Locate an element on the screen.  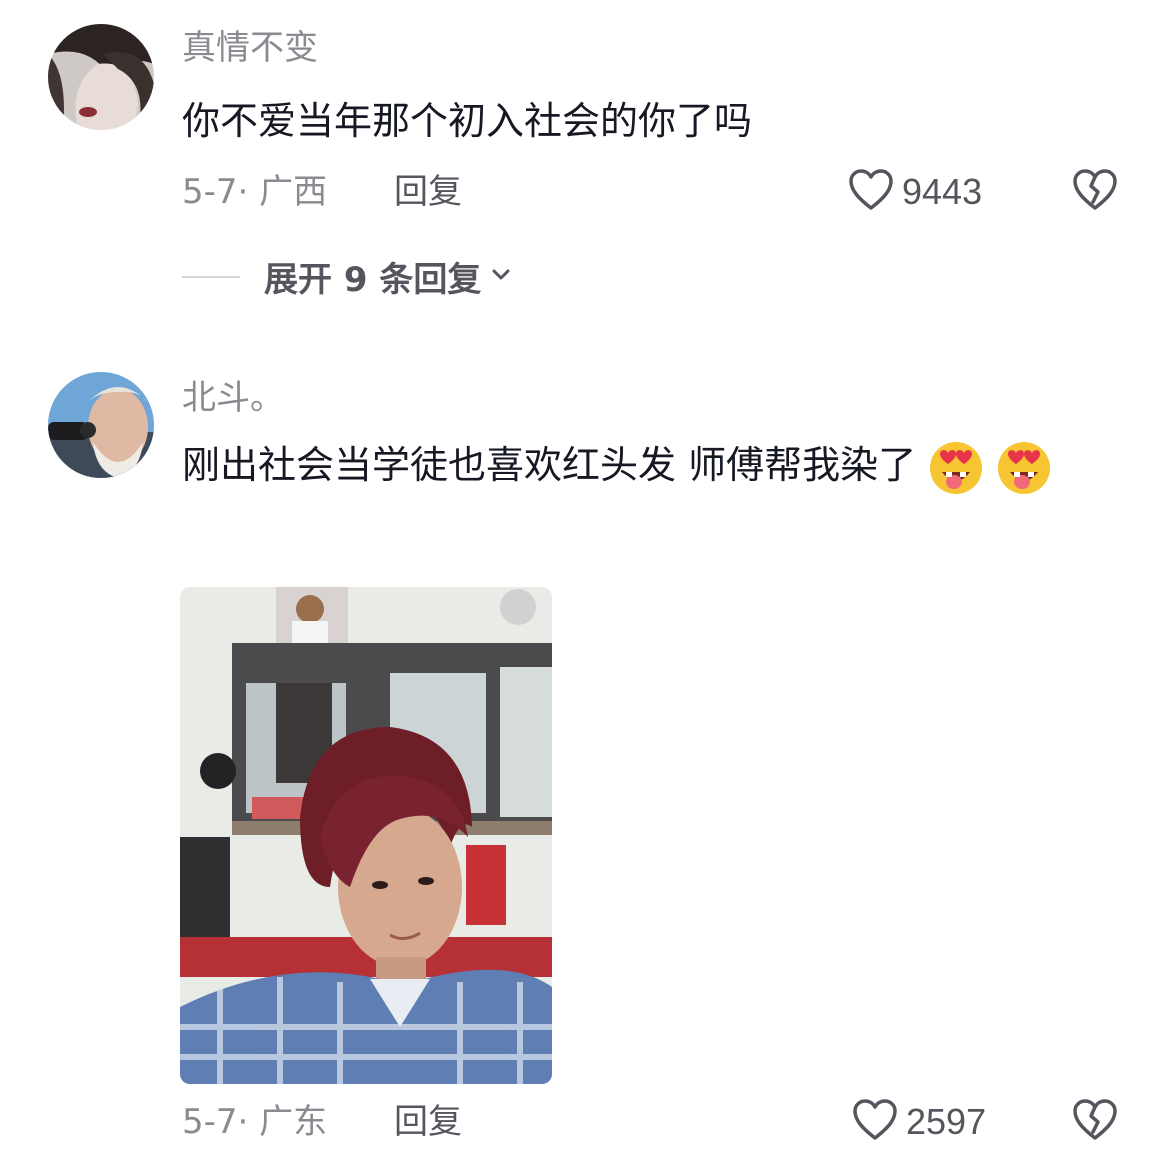
heart-outline-icon is located at coordinates (875, 1122).